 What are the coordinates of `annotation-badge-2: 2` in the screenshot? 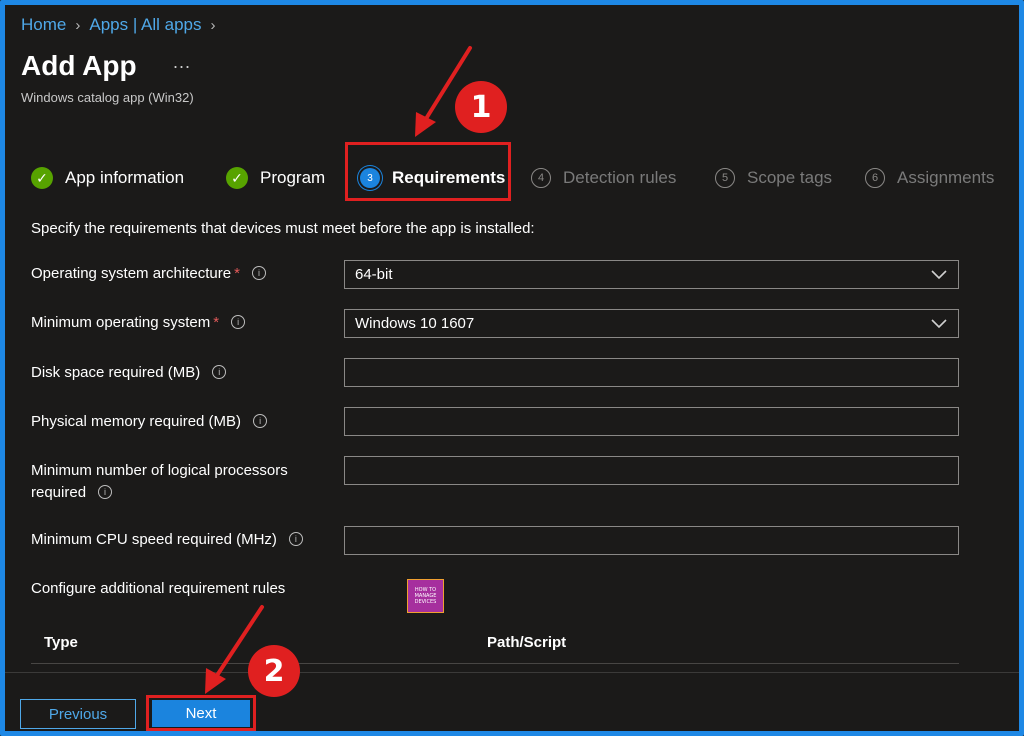 It's located at (274, 671).